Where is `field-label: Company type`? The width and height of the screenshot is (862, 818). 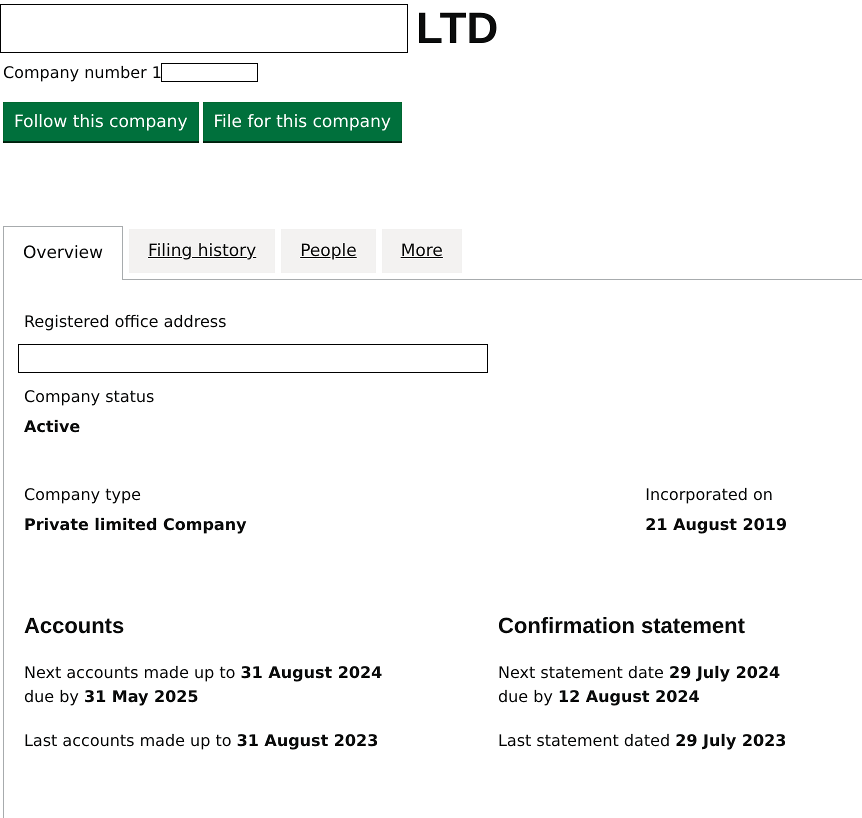 field-label: Company type is located at coordinates (83, 495).